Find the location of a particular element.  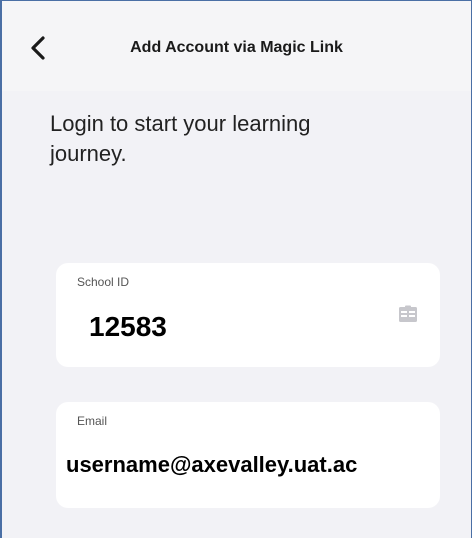

email-input is located at coordinates (251, 465).